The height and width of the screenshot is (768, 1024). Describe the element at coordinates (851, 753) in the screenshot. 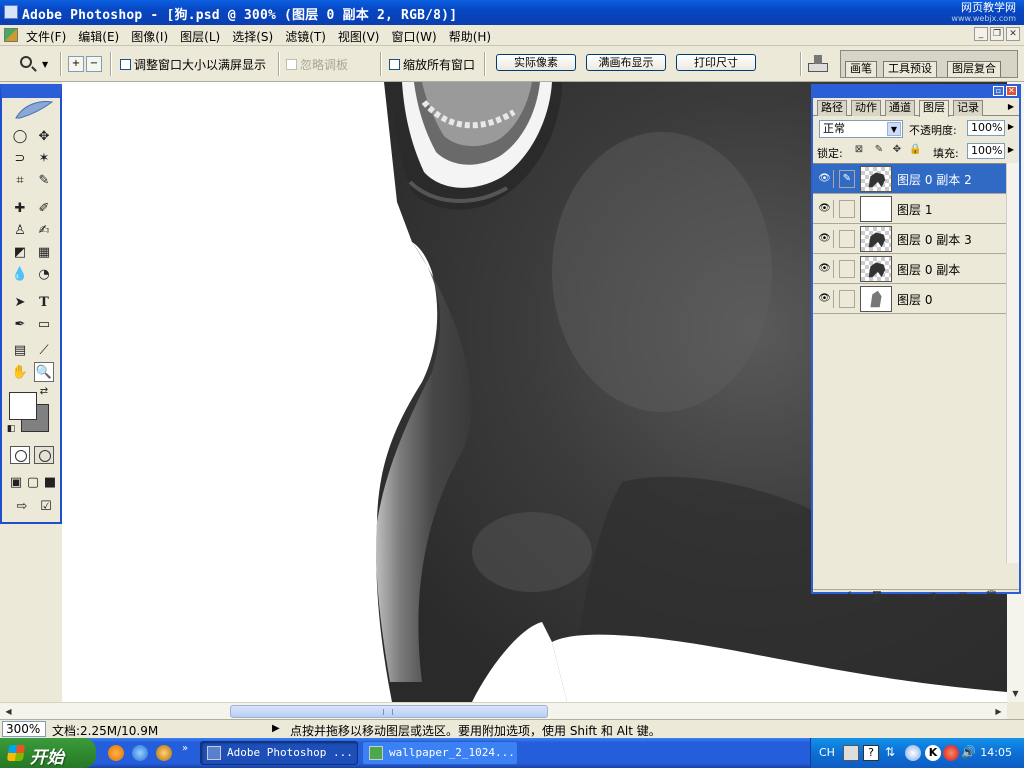

I see `keyboard-icon` at that location.